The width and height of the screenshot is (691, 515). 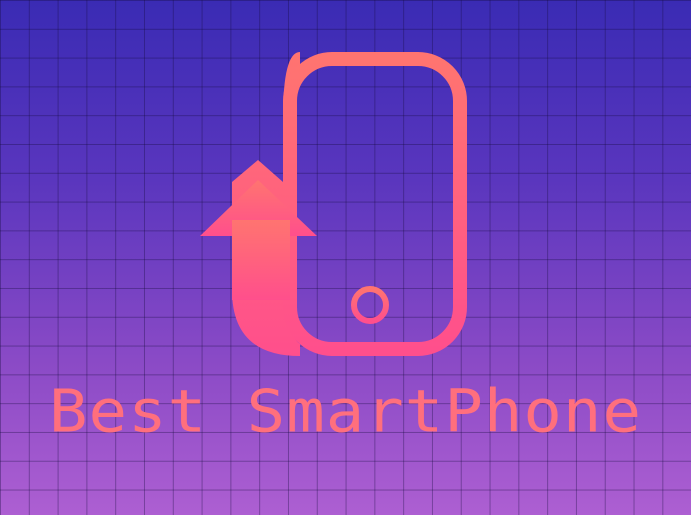 What do you see at coordinates (370, 305) in the screenshot?
I see `phone-home-button` at bounding box center [370, 305].